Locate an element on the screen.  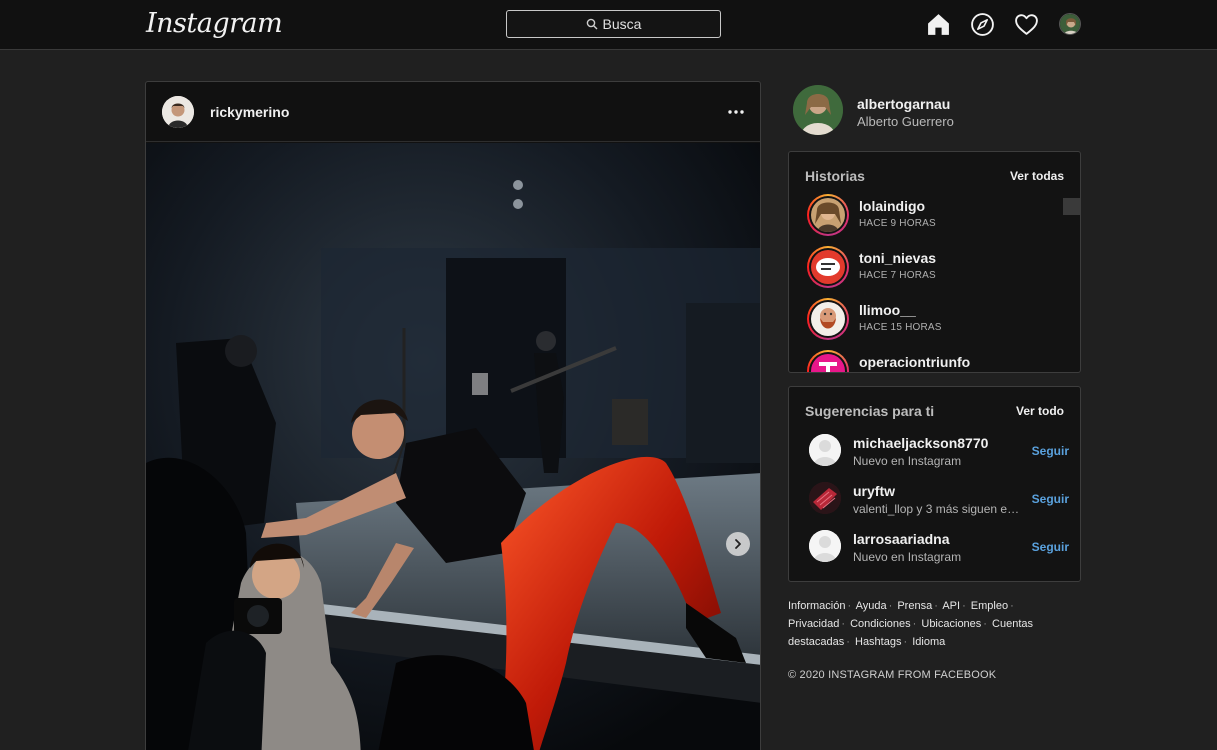
footer-link: Ubicaciones is located at coordinates (951, 624).